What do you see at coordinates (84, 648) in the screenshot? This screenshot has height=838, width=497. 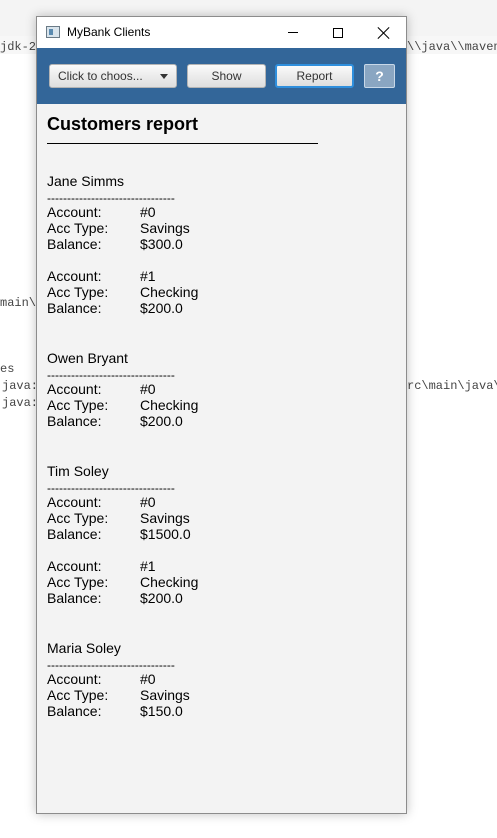 I see `customer-name: Maria Soley` at bounding box center [84, 648].